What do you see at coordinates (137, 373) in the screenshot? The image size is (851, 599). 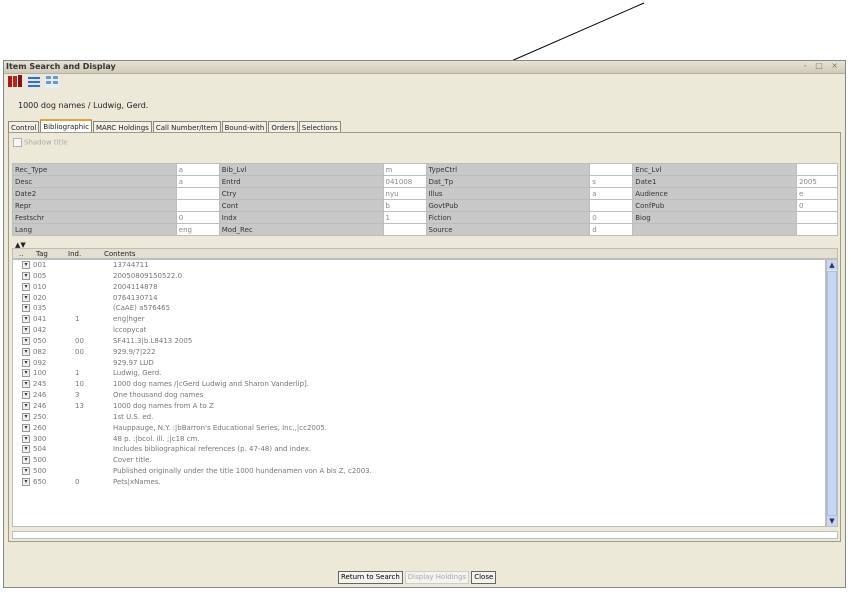 I see `varfield-contents: Ludwig, Gerd.` at bounding box center [137, 373].